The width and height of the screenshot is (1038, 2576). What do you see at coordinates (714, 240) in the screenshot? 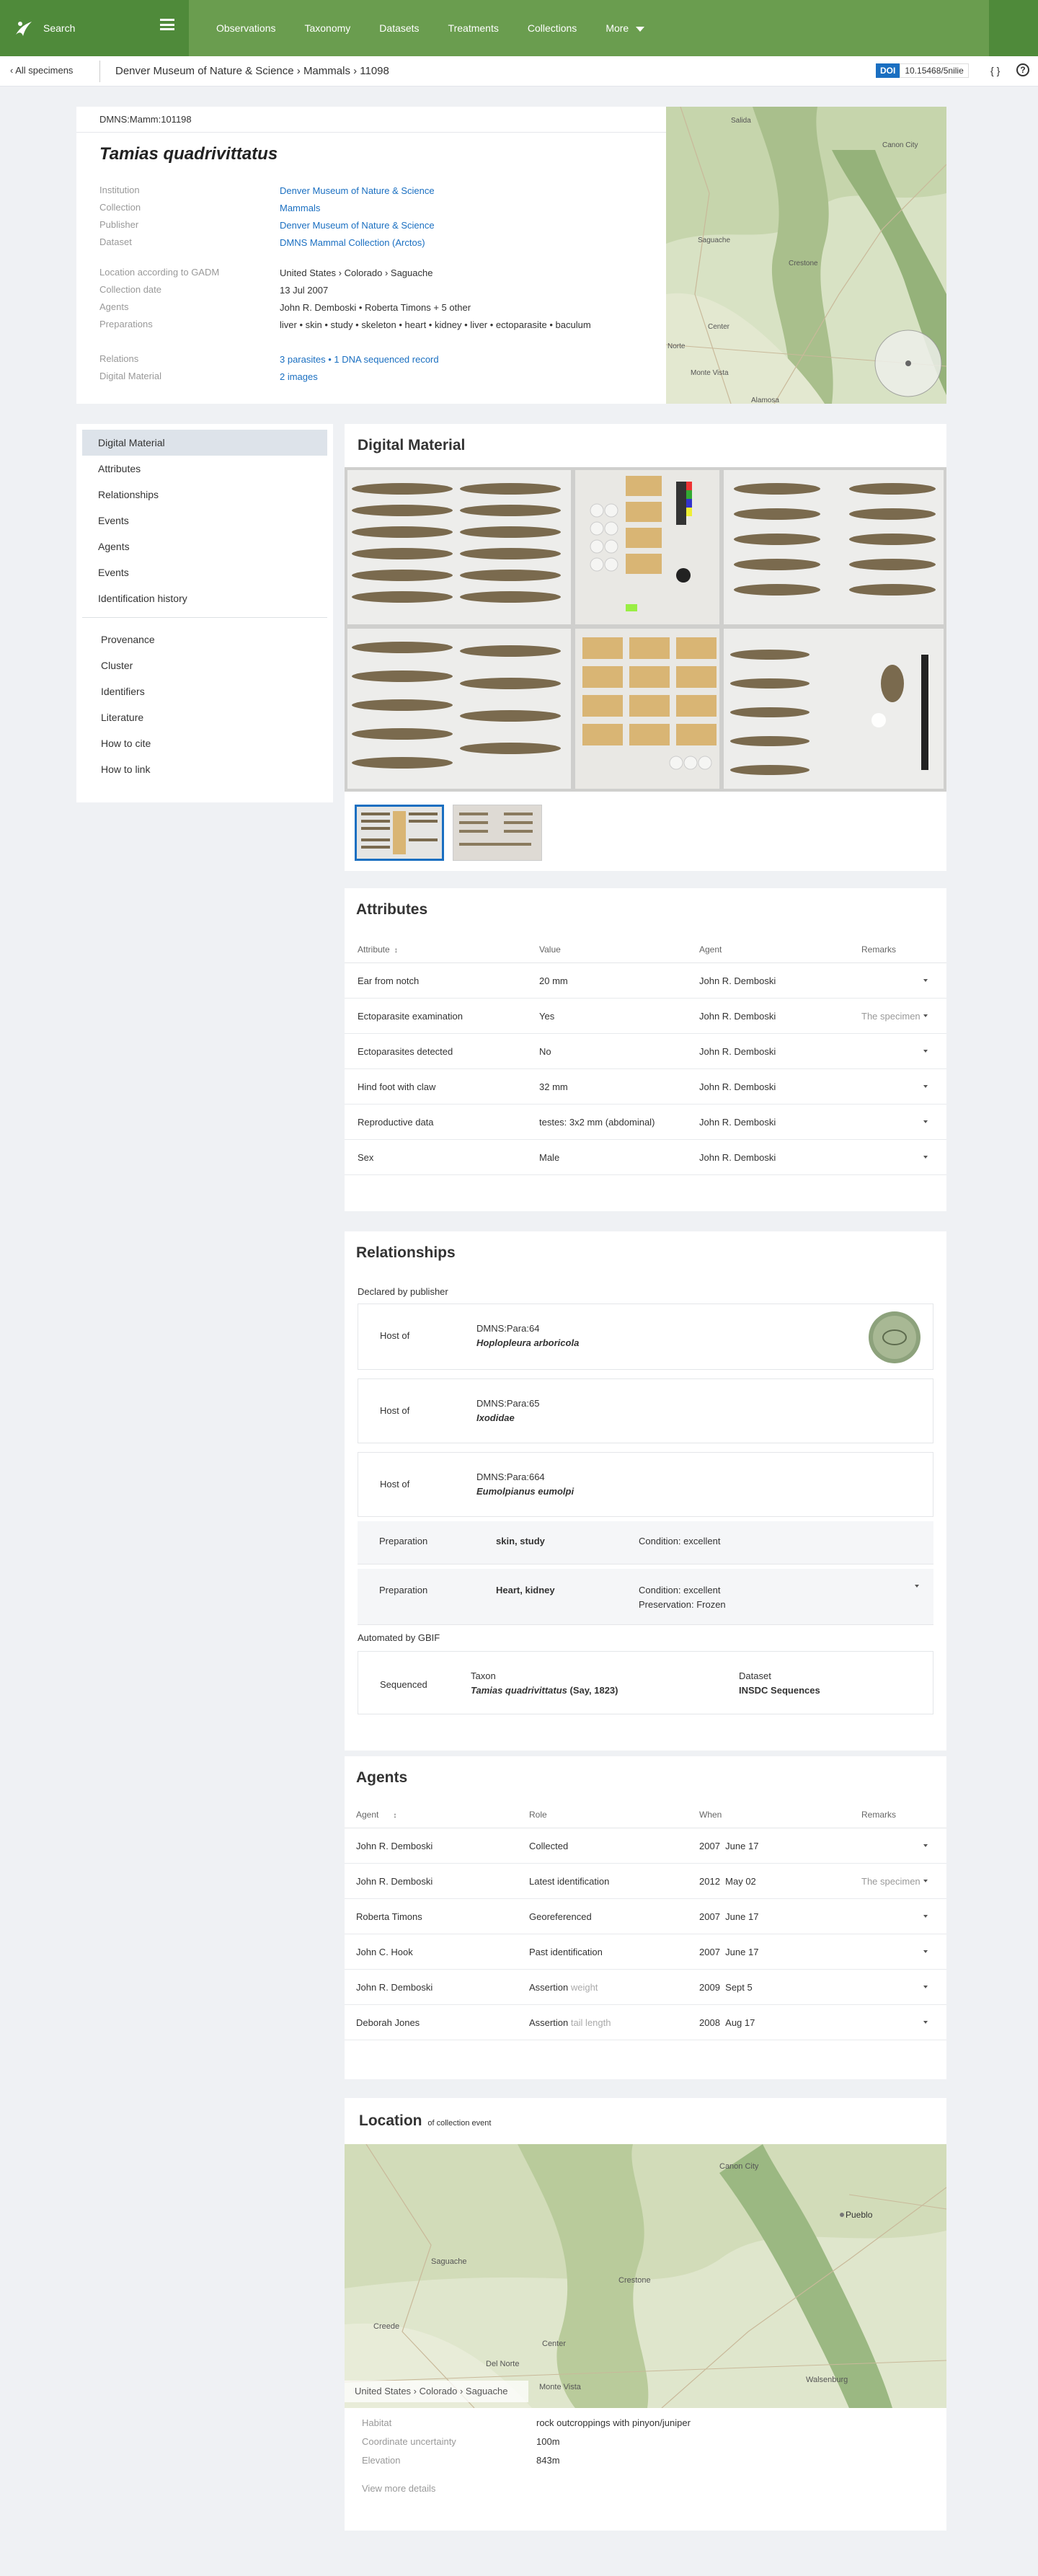
I see `map-label-saguache: Saguache` at bounding box center [714, 240].